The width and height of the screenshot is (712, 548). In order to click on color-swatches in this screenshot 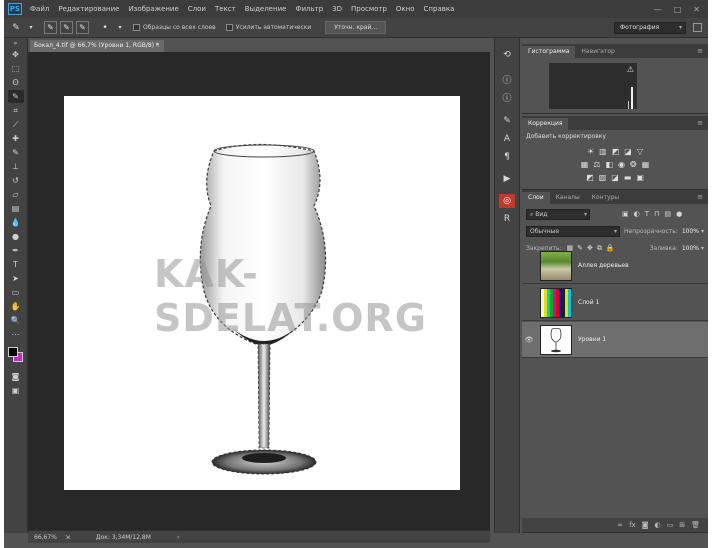, I will do `click(15, 357)`.